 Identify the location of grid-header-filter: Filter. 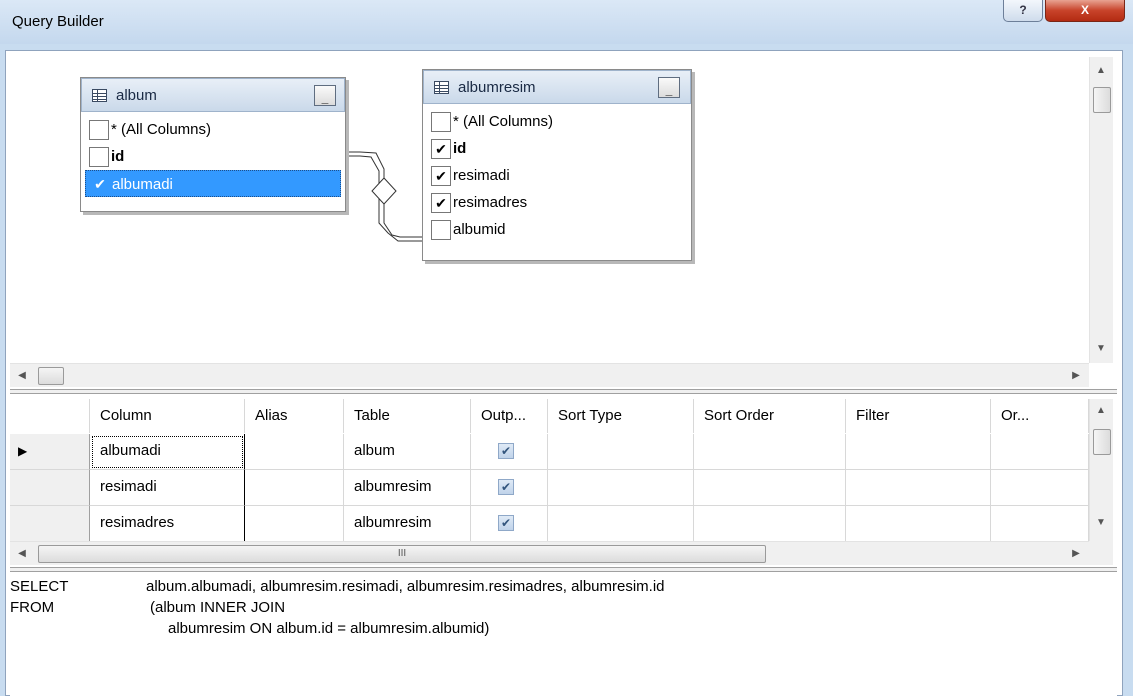
(918, 416).